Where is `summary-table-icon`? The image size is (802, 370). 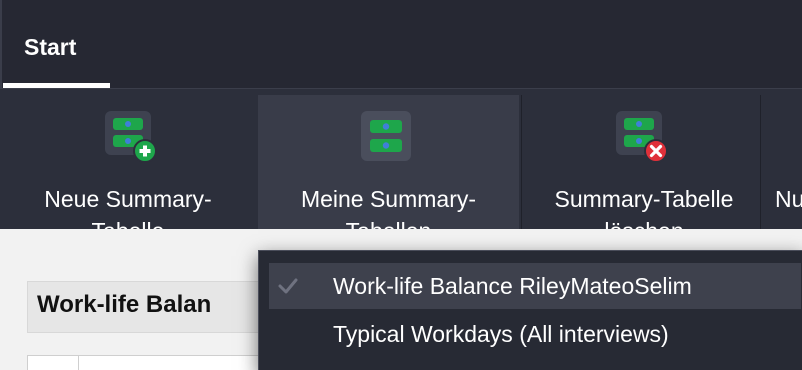 summary-table-icon is located at coordinates (386, 136).